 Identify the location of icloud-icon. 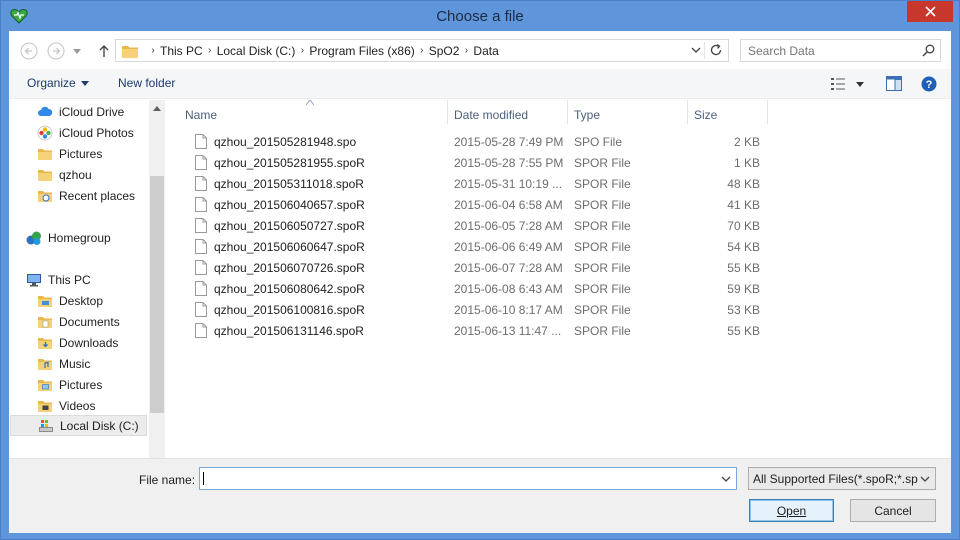
(45, 111).